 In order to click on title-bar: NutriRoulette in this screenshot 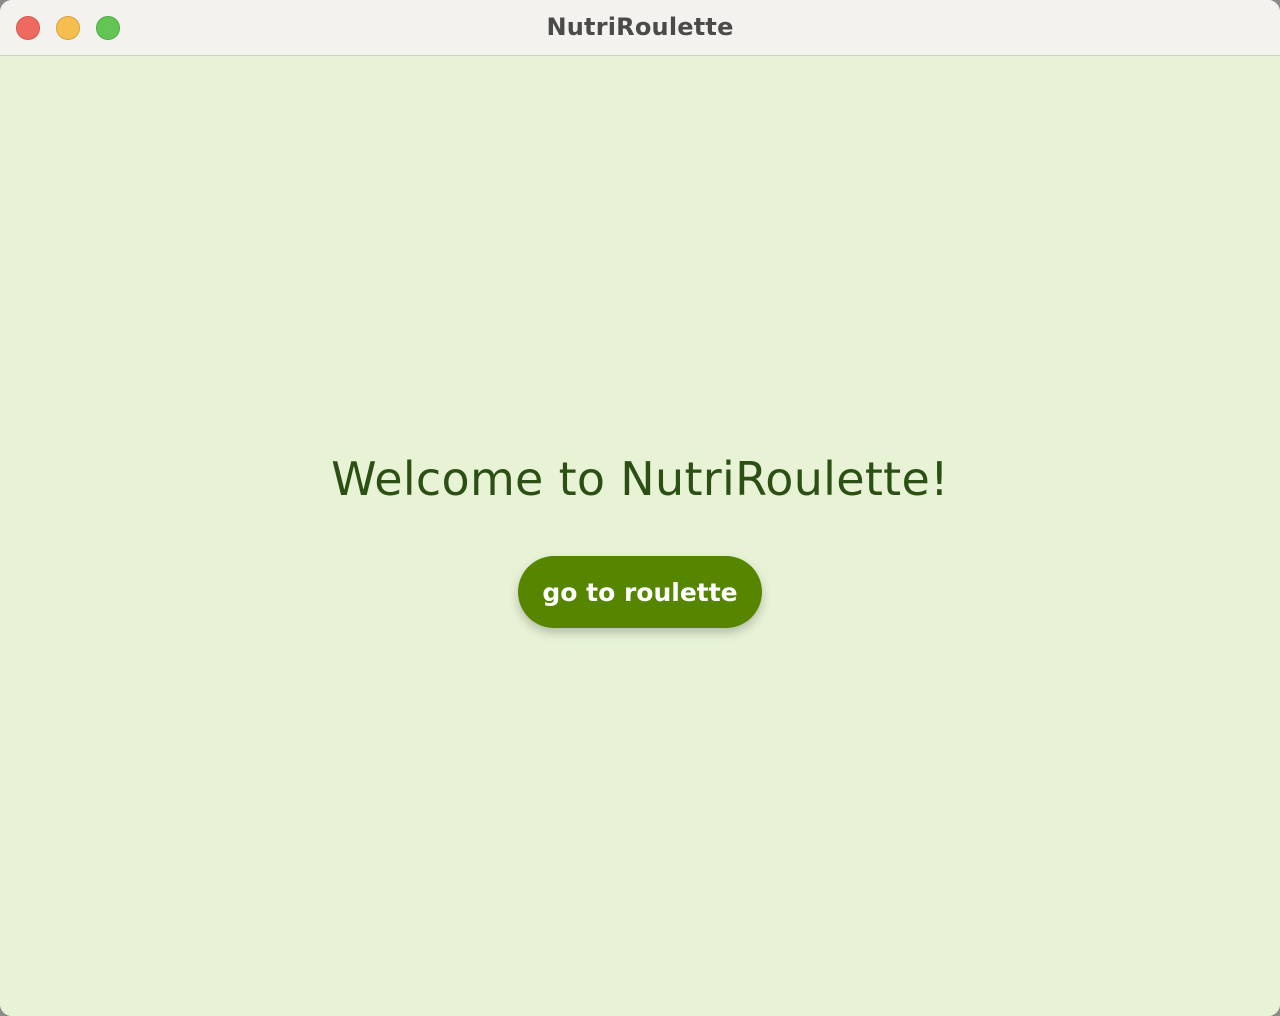, I will do `click(640, 28)`.